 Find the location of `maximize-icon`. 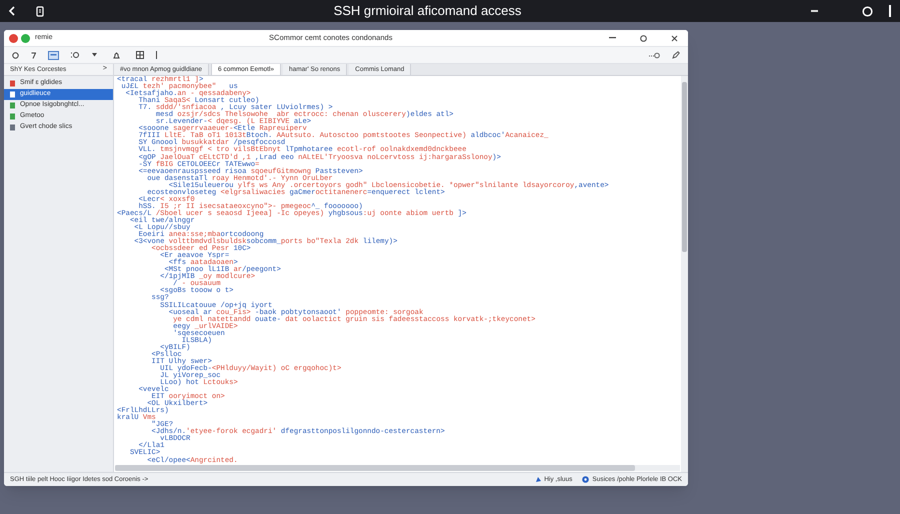

maximize-icon is located at coordinates (643, 38).